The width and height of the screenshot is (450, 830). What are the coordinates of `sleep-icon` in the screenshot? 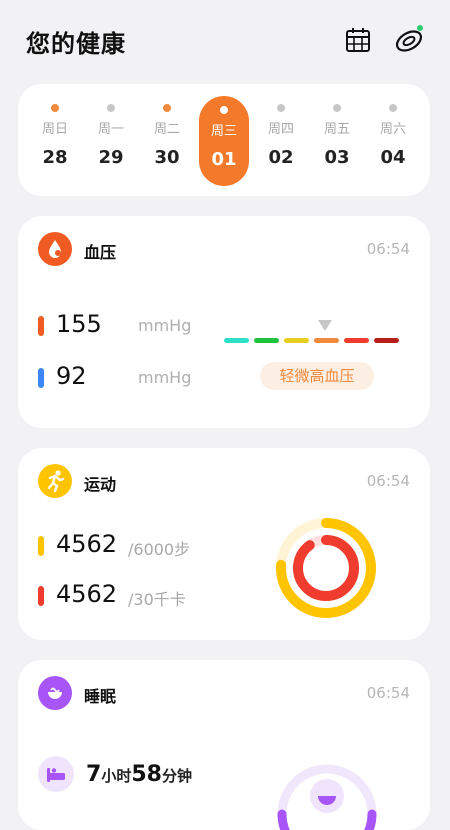 It's located at (55, 693).